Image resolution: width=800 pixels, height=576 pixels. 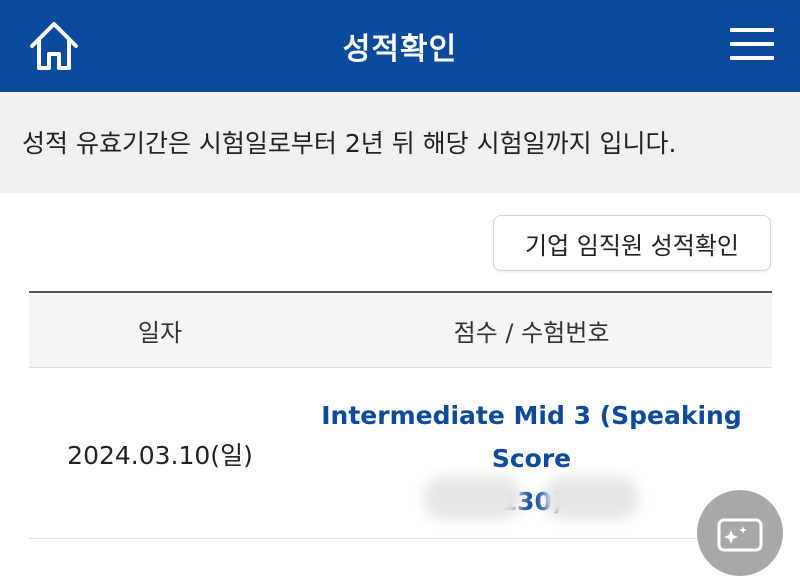 What do you see at coordinates (632, 243) in the screenshot?
I see `corporate-employee-score-button: 기업 임직원 성적확인` at bounding box center [632, 243].